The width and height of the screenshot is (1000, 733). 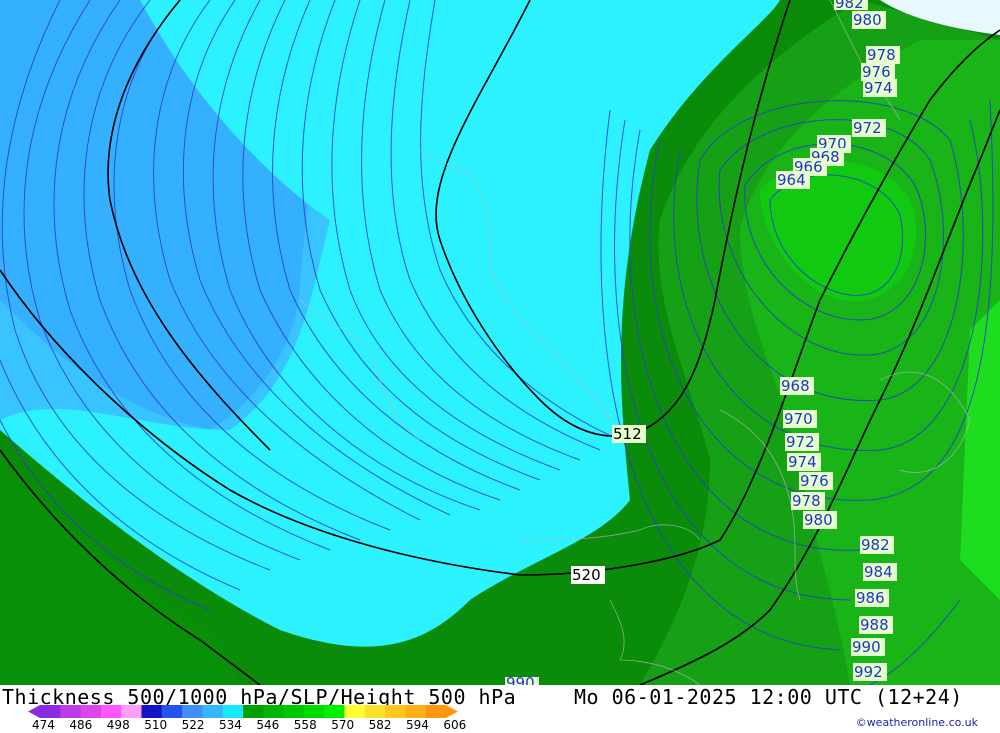 I want to click on color-scale-ticks: 474 486 498 510 522 534 546 558 570 582 594 606, so click(x=260, y=725).